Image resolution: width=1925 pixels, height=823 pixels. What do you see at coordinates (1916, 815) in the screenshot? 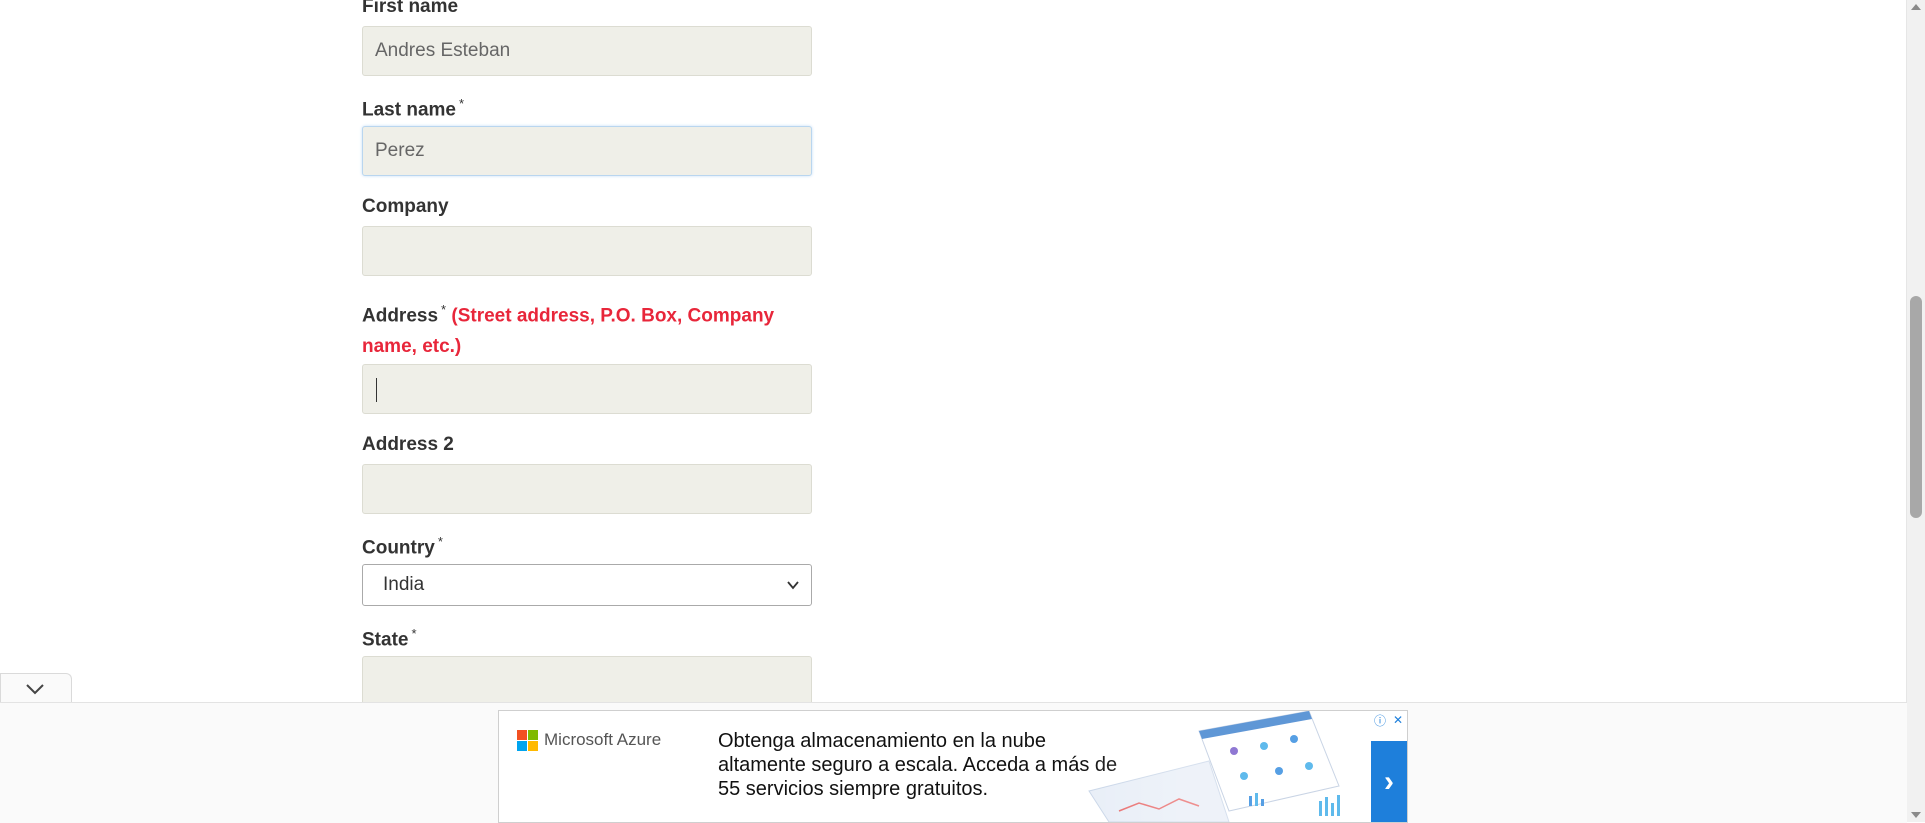
I see `scroll-down-arrow-icon` at bounding box center [1916, 815].